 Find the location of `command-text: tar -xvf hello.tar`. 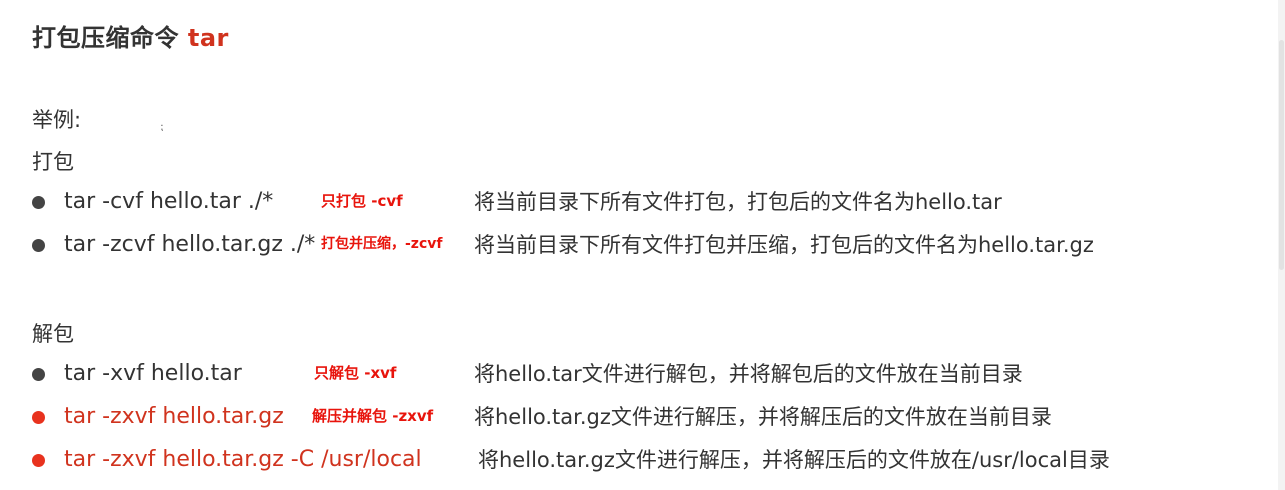

command-text: tar -xvf hello.tar is located at coordinates (153, 373).